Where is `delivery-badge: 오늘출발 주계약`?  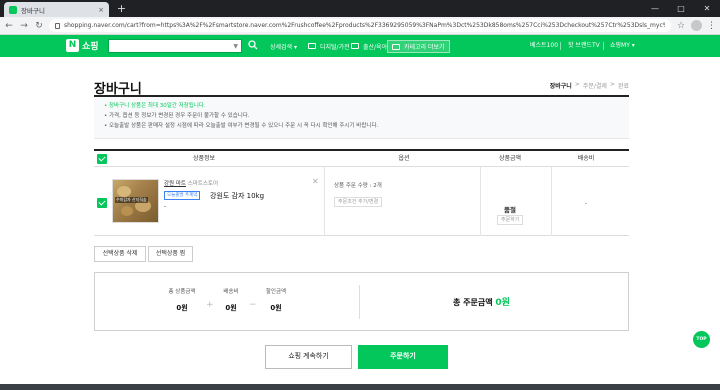 delivery-badge: 오늘출발 주계약 is located at coordinates (182, 195).